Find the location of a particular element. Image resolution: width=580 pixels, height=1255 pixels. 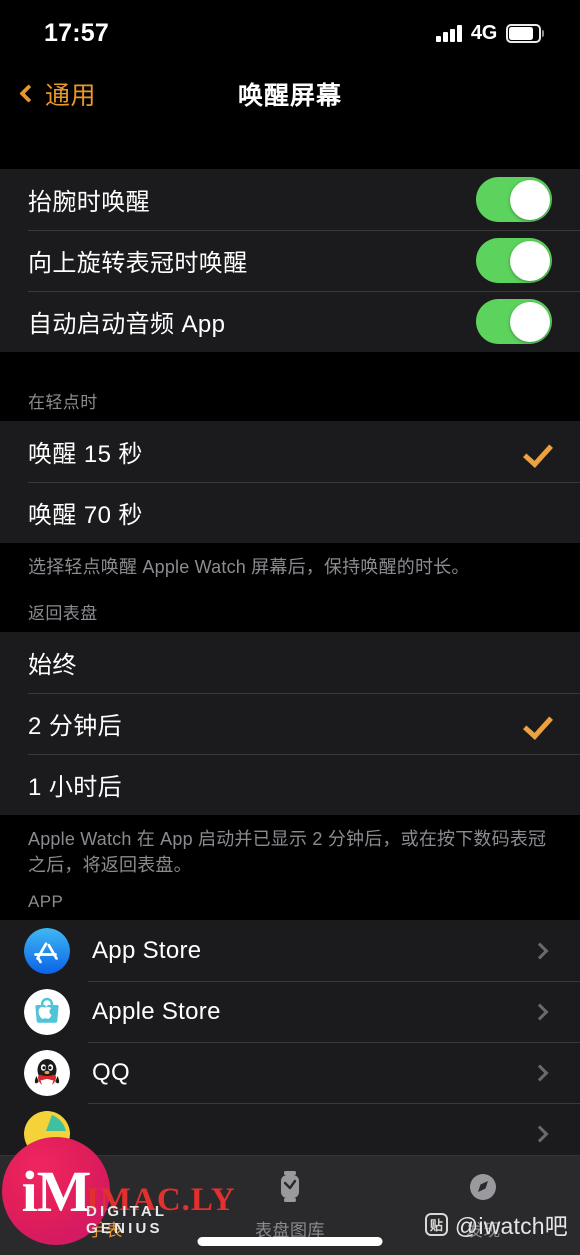

toggle-wrist-raise-wake is located at coordinates (514, 199).